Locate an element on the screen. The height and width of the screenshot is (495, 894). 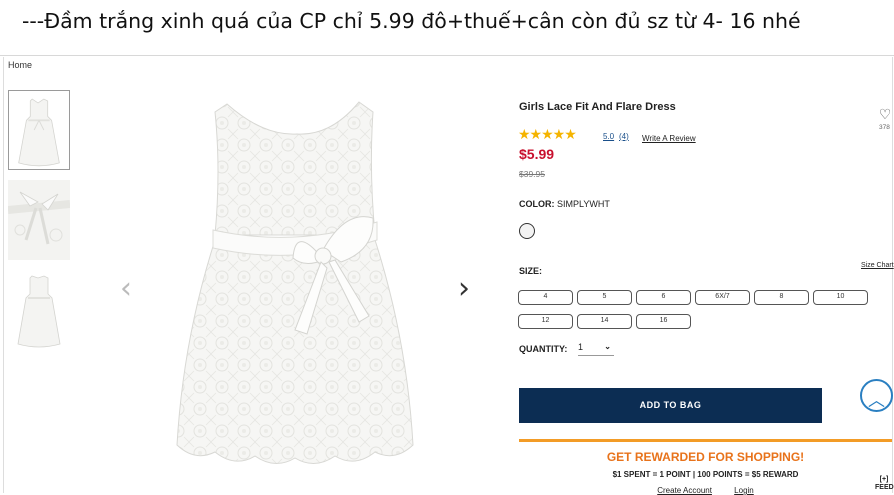
previous-image-button: ‹ is located at coordinates (126, 289).